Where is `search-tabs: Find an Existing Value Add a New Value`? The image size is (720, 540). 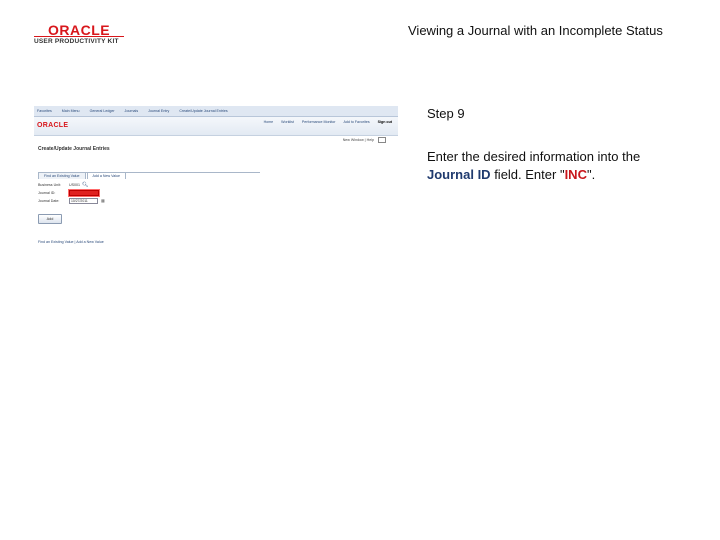
search-tabs: Find an Existing Value Add a New Value is located at coordinates (82, 171).